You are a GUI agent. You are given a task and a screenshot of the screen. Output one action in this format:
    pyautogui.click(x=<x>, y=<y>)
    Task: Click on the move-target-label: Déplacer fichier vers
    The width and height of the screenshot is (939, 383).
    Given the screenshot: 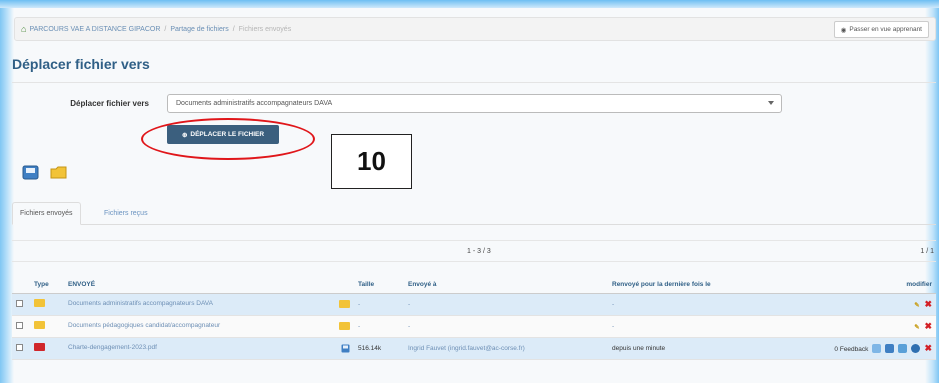 What is the action you would take?
    pyautogui.click(x=109, y=103)
    